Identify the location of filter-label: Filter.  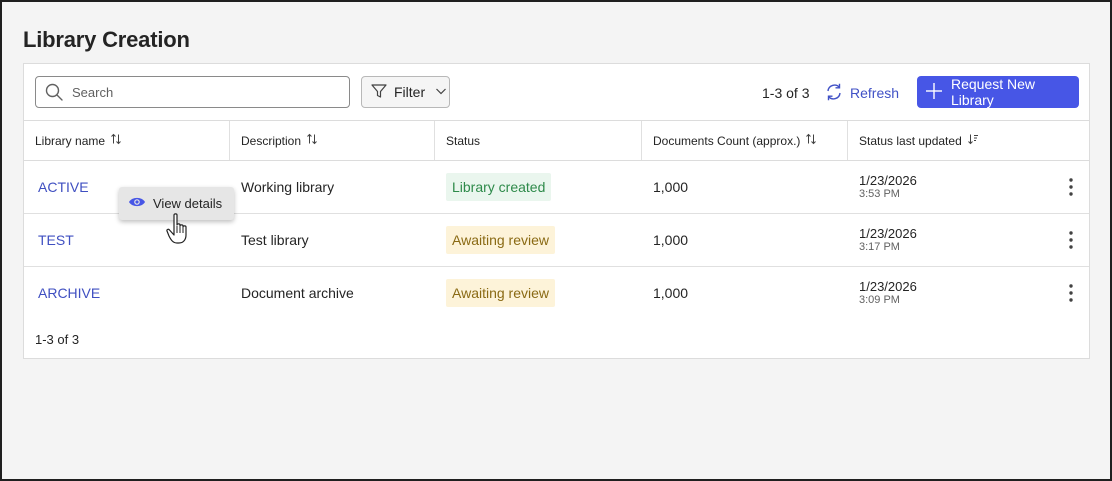
(410, 92).